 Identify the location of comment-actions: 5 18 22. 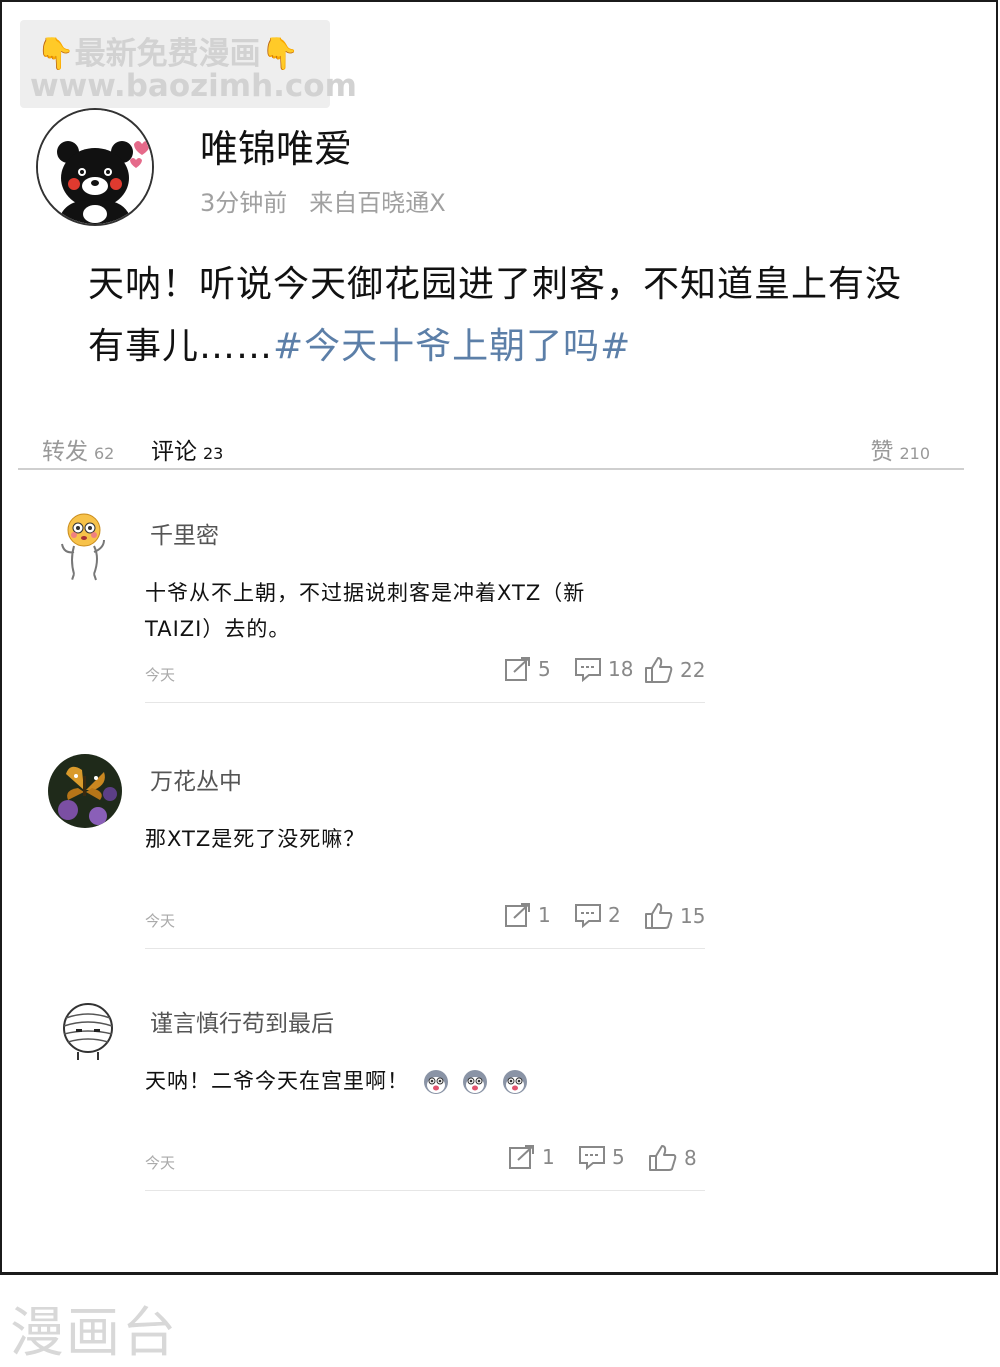
(602, 671).